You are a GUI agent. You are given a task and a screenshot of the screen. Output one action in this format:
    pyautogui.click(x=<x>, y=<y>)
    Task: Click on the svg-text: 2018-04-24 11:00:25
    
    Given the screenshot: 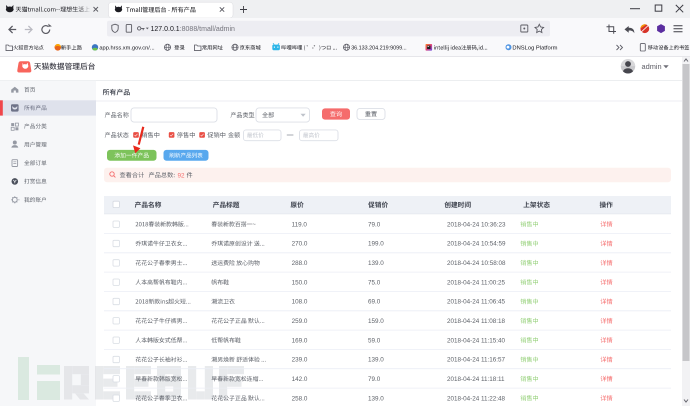 What is the action you would take?
    pyautogui.click(x=476, y=282)
    